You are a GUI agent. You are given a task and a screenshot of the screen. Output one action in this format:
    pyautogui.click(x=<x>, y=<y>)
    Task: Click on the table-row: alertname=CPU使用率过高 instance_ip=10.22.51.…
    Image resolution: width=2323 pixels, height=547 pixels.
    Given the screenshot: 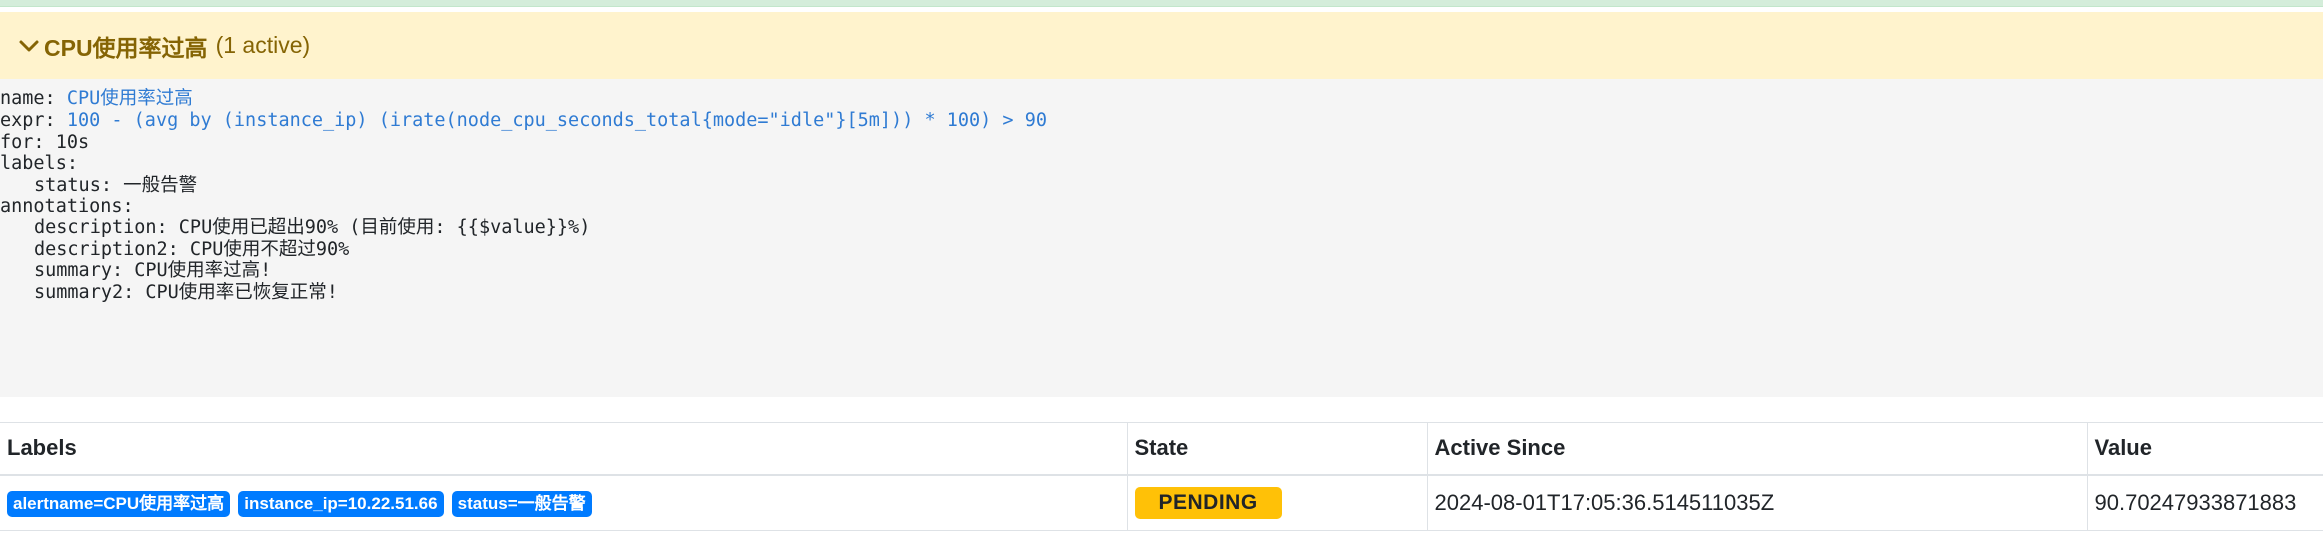 What is the action you would take?
    pyautogui.click(x=1161, y=502)
    